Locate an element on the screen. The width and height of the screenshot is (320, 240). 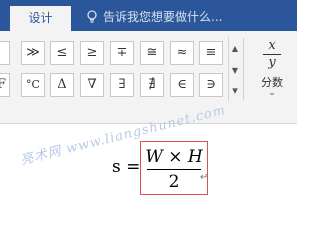
fraction-placeholder-box: W × H 2 ↵ is located at coordinates (174, 168).